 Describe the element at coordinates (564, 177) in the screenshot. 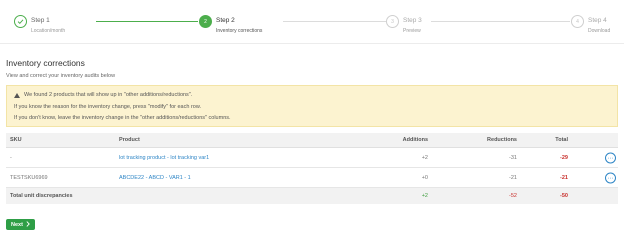

I see `total-cell: -21` at that location.